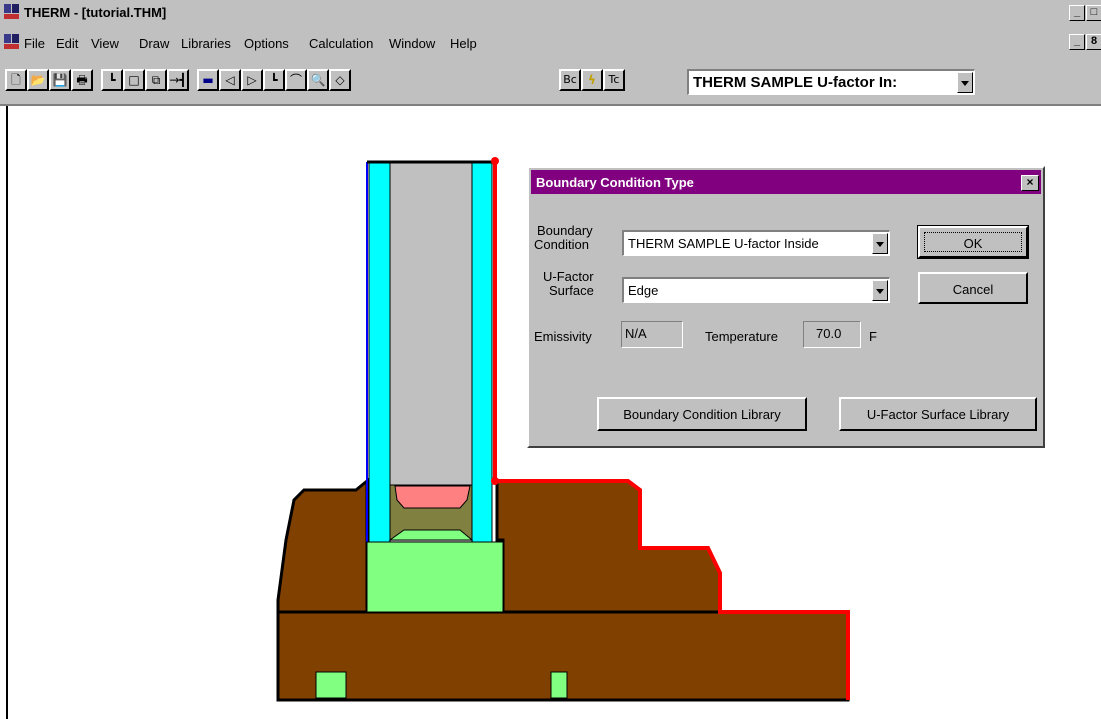  I want to click on temperature-label: Temperature, so click(741, 336).